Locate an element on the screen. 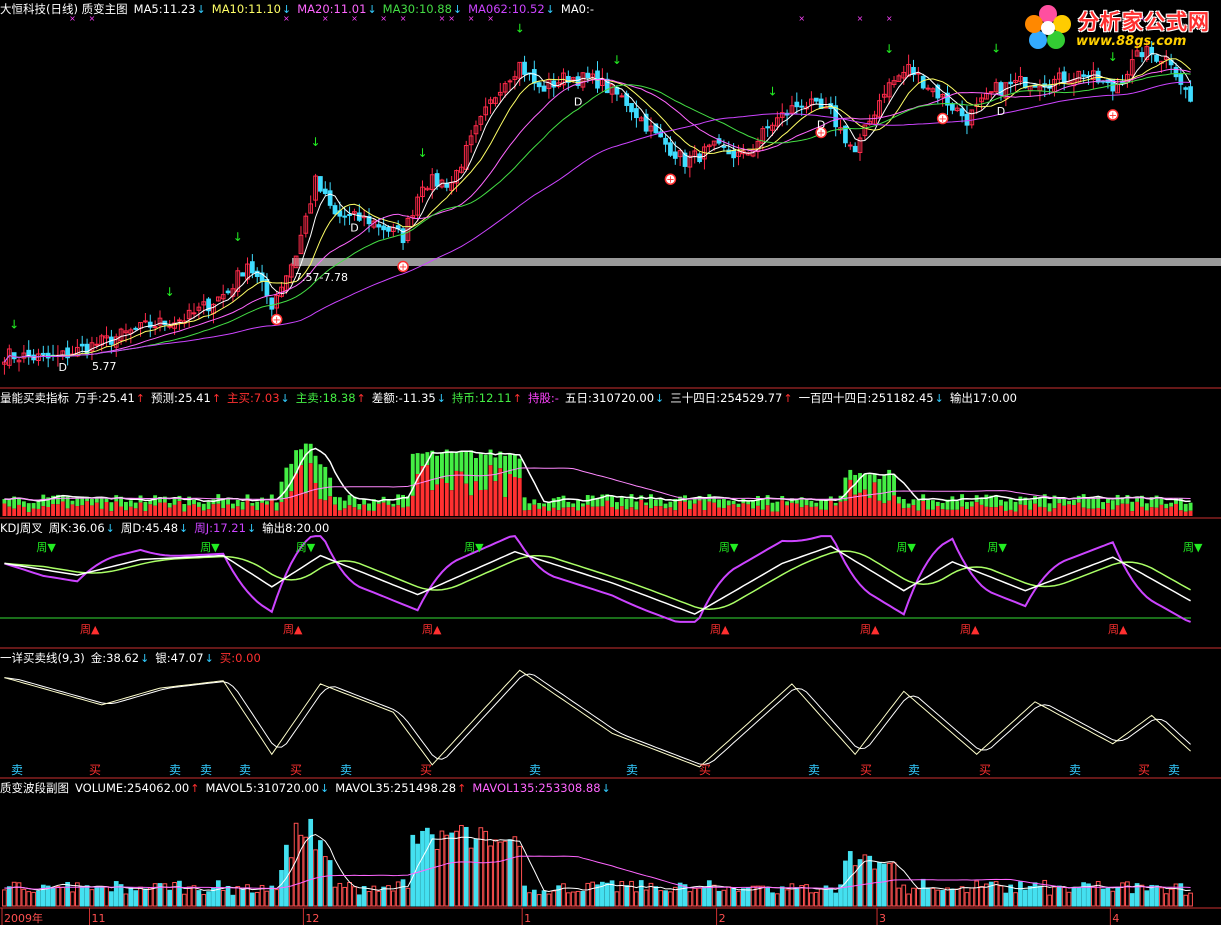  x-axis-label: 1 is located at coordinates (527, 918).